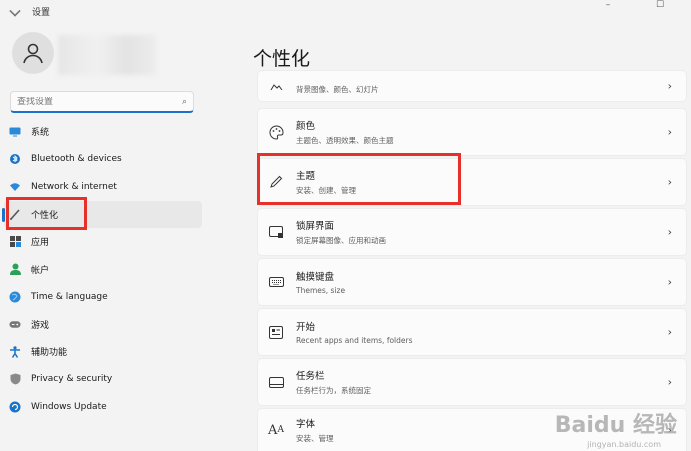  What do you see at coordinates (40, 325) in the screenshot?
I see `sidebar-item-label: 游戏` at bounding box center [40, 325].